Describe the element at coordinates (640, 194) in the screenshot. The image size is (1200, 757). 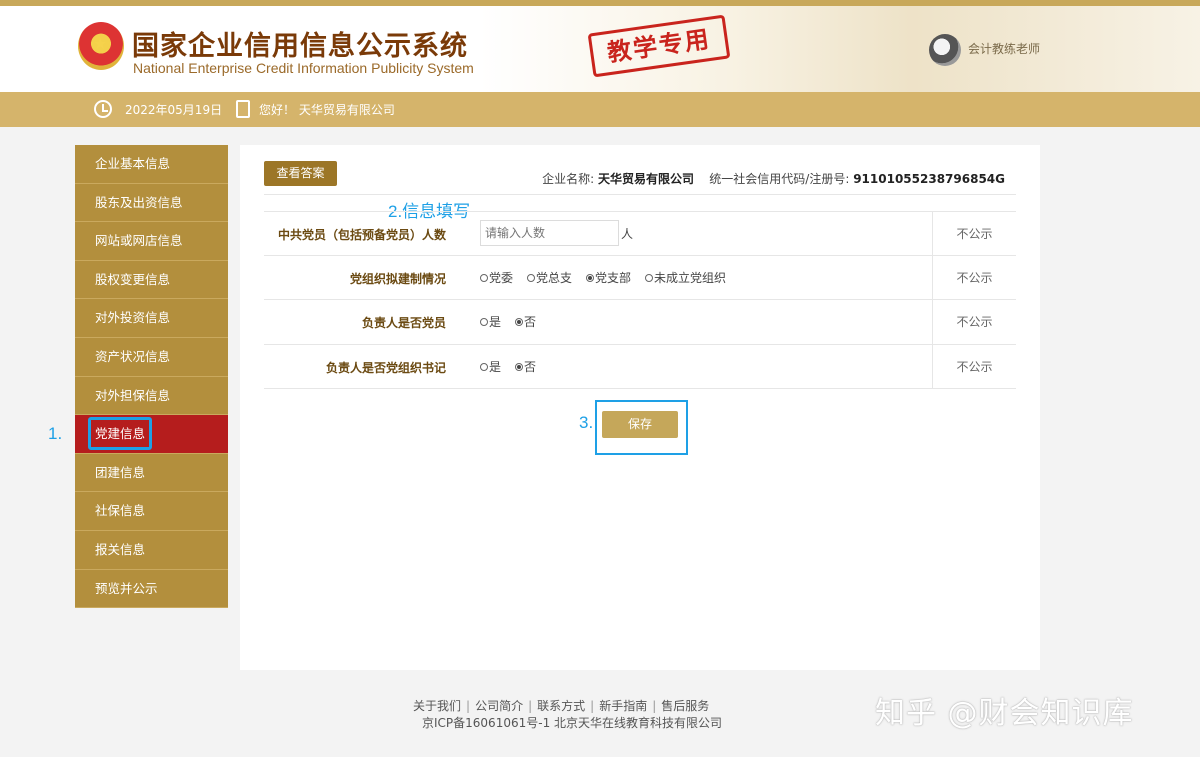
I see `header-divider` at that location.